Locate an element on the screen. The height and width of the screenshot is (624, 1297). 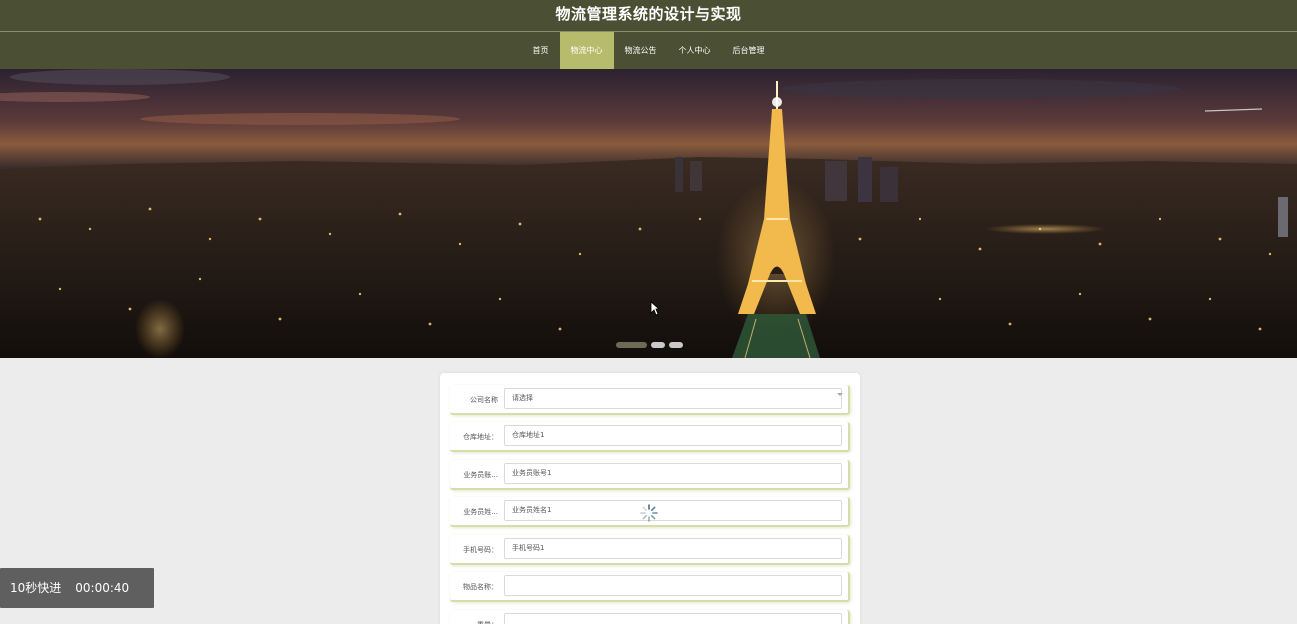
chevron-down-icon is located at coordinates (840, 394).